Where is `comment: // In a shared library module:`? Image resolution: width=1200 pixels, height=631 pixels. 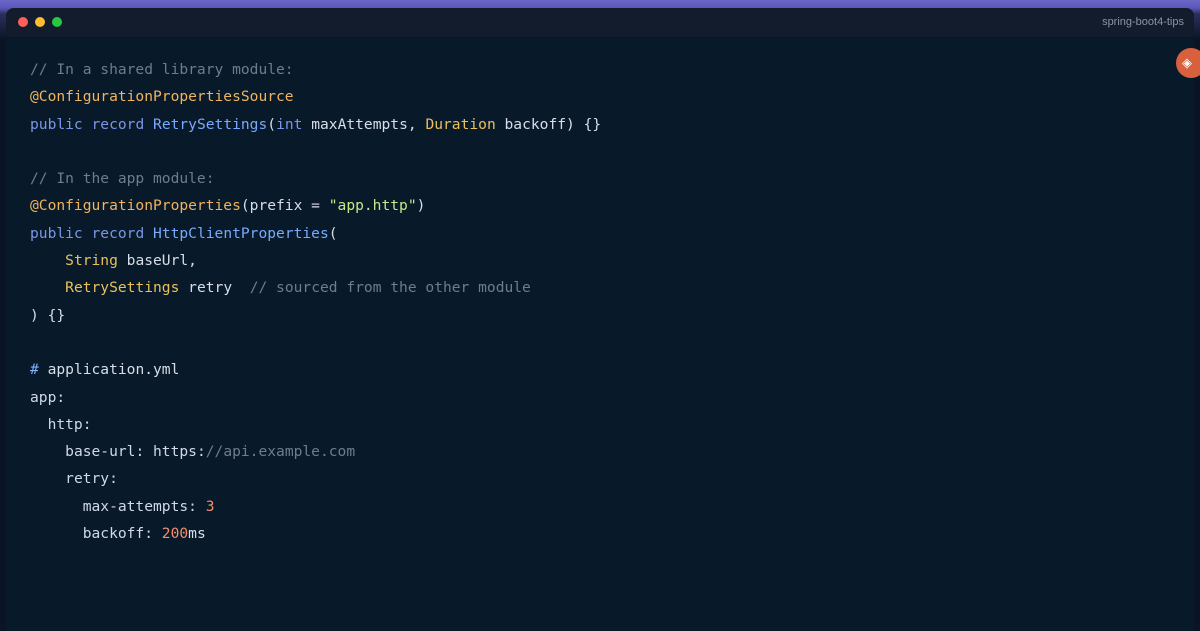
comment: // In a shared library module: is located at coordinates (162, 69).